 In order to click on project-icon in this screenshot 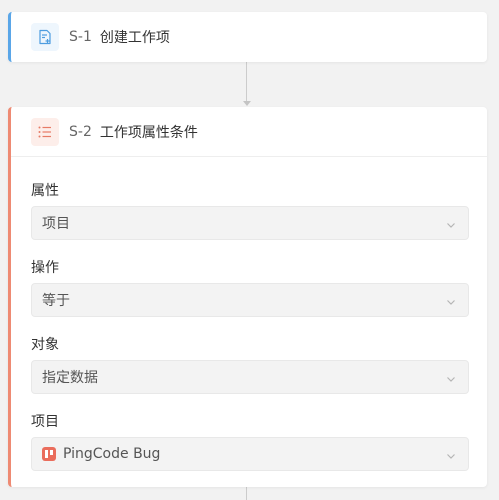, I will do `click(49, 454)`.